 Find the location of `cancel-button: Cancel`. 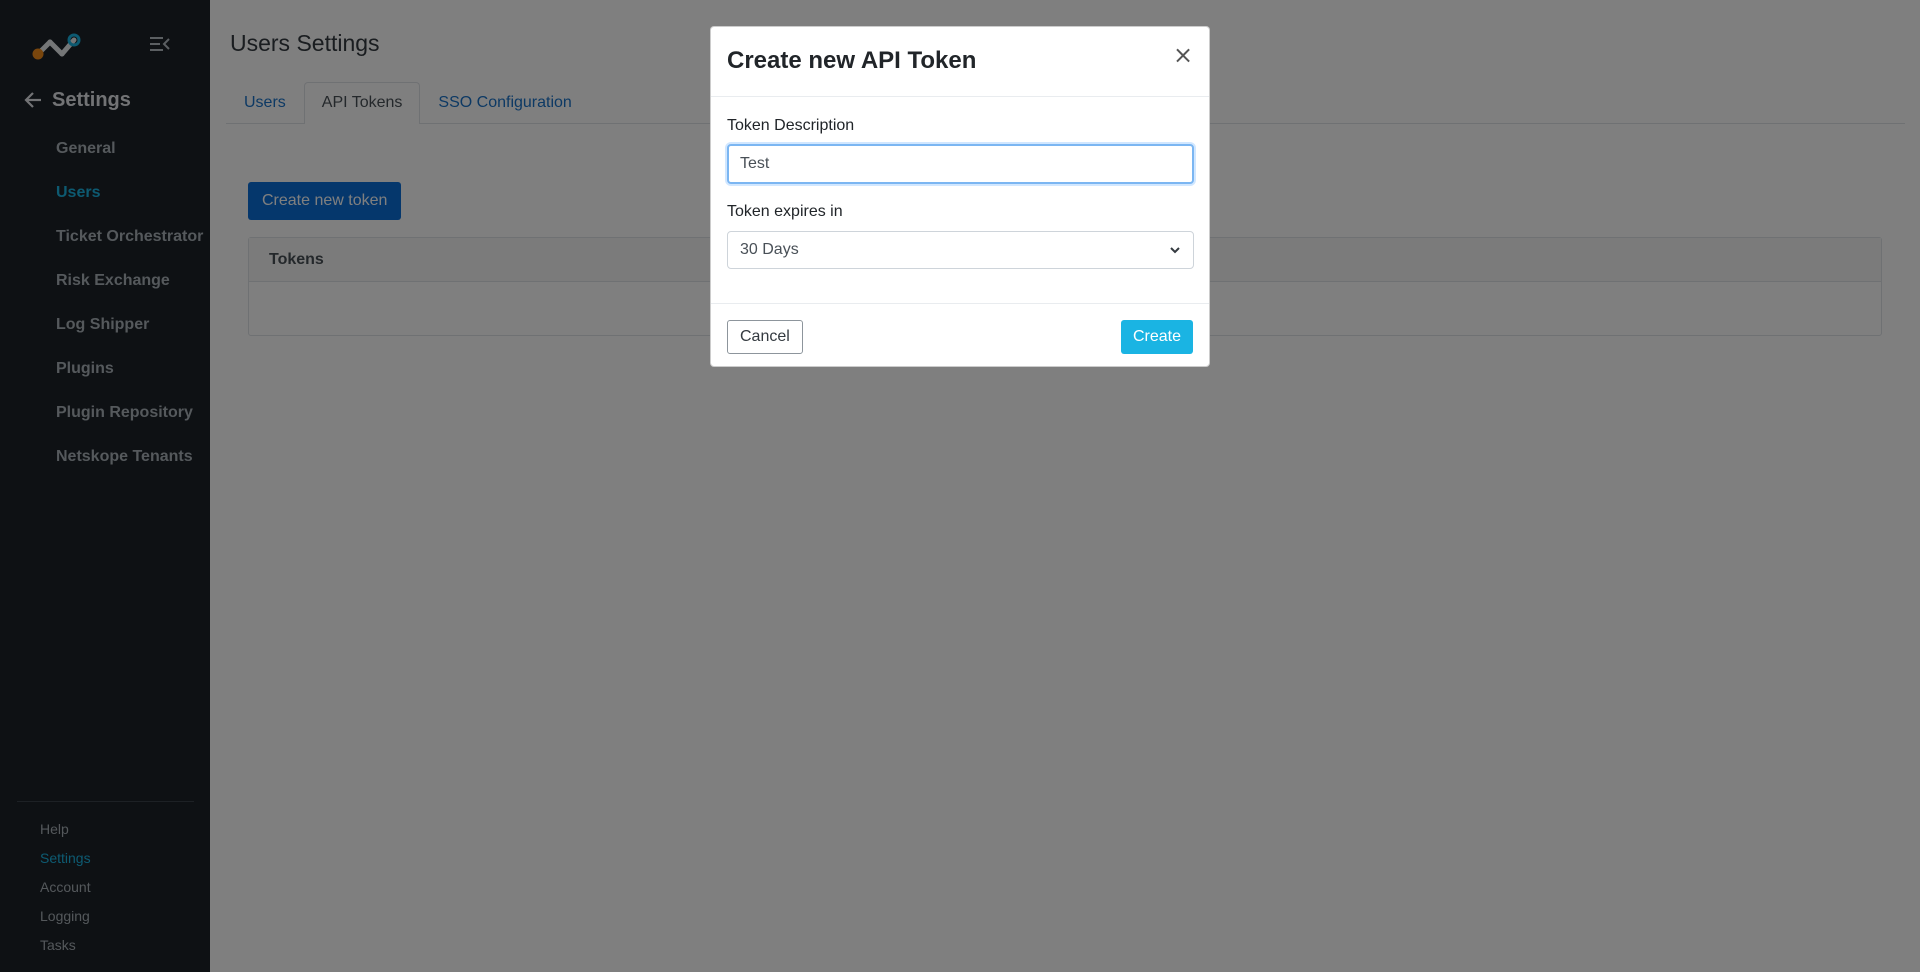

cancel-button: Cancel is located at coordinates (765, 337).